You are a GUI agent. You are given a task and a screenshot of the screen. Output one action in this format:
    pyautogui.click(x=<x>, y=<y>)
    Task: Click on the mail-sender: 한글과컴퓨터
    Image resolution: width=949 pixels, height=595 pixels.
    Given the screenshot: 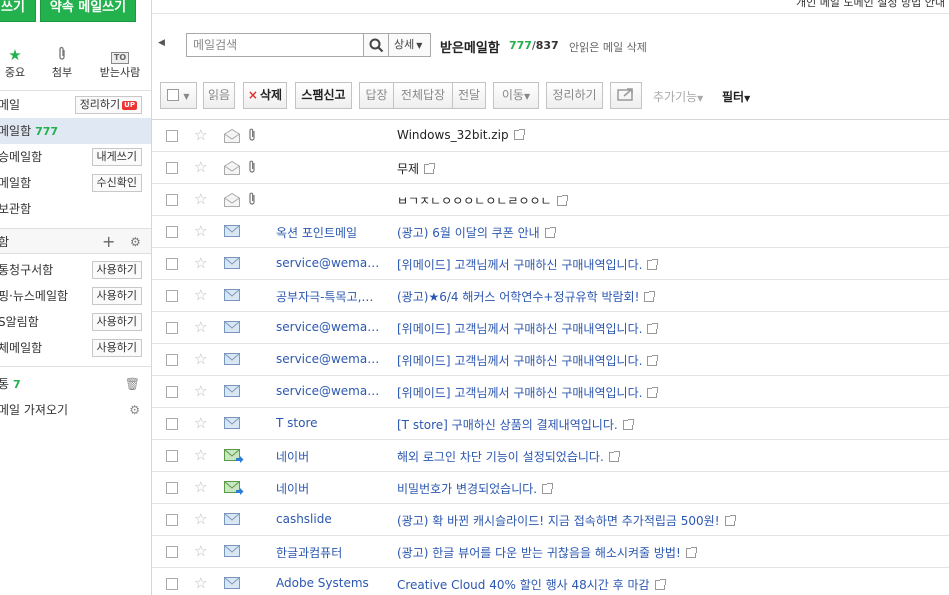 What is the action you would take?
    pyautogui.click(x=330, y=552)
    